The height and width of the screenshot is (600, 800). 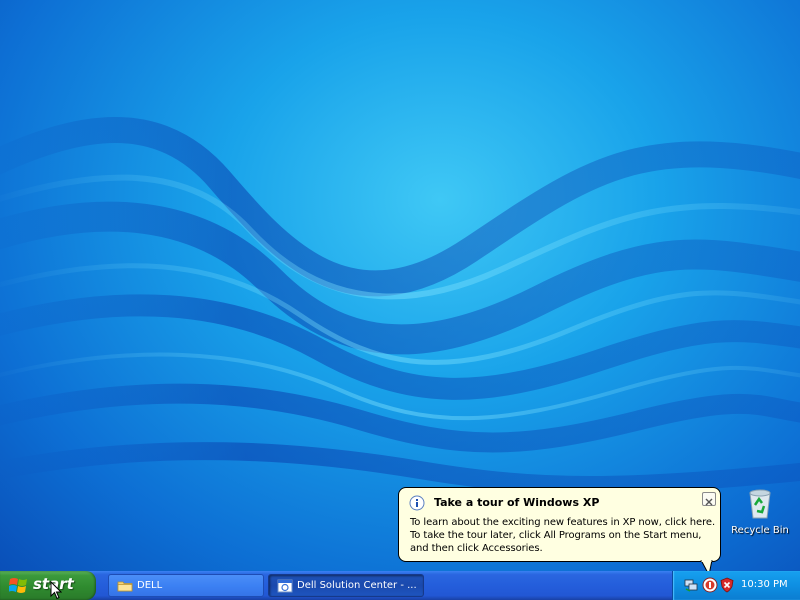 I want to click on mouse-cursor-icon, so click(x=56, y=590).